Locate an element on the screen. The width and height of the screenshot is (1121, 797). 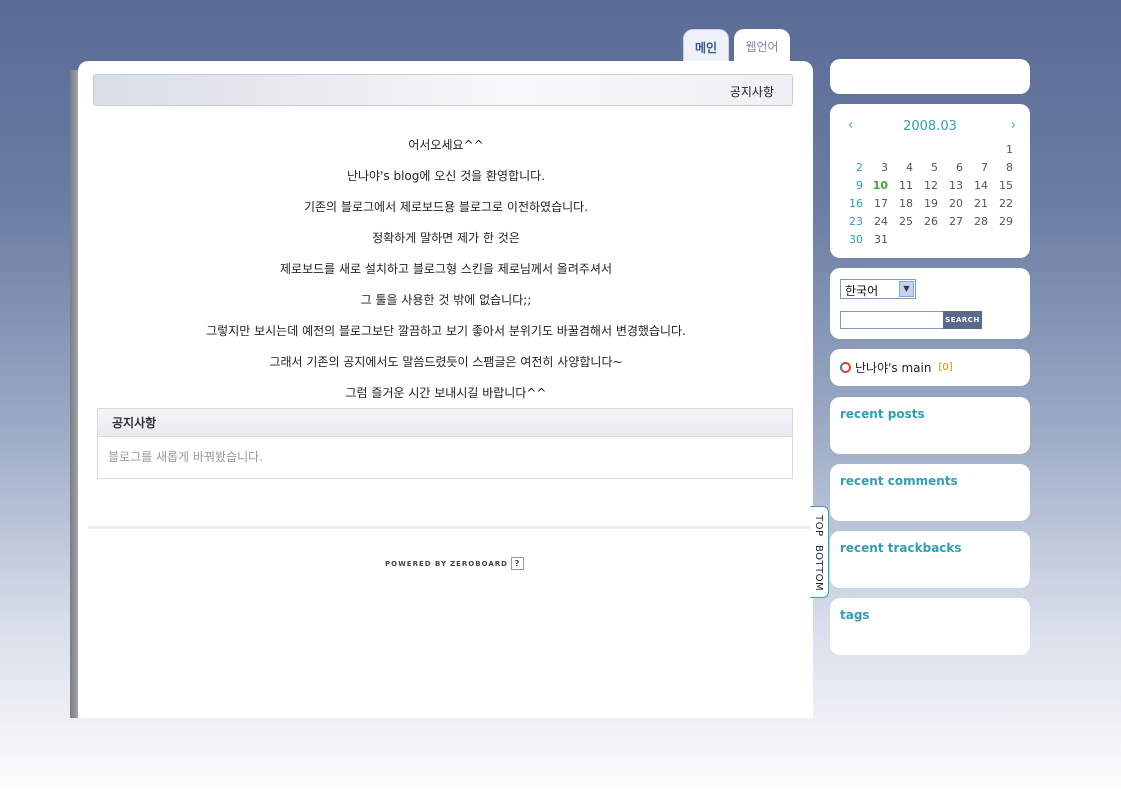
calendar-week: 30 31 is located at coordinates (925, 239).